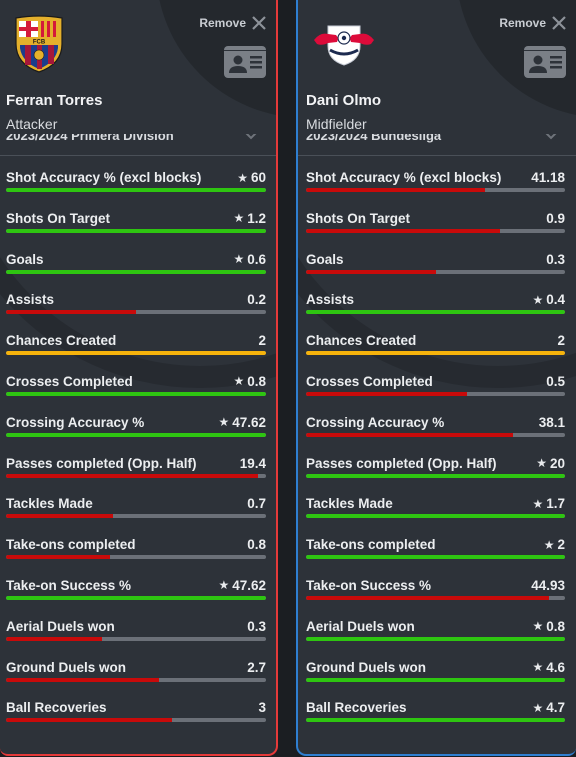  Describe the element at coordinates (349, 504) in the screenshot. I see `stat-label: Tackles Made` at that location.